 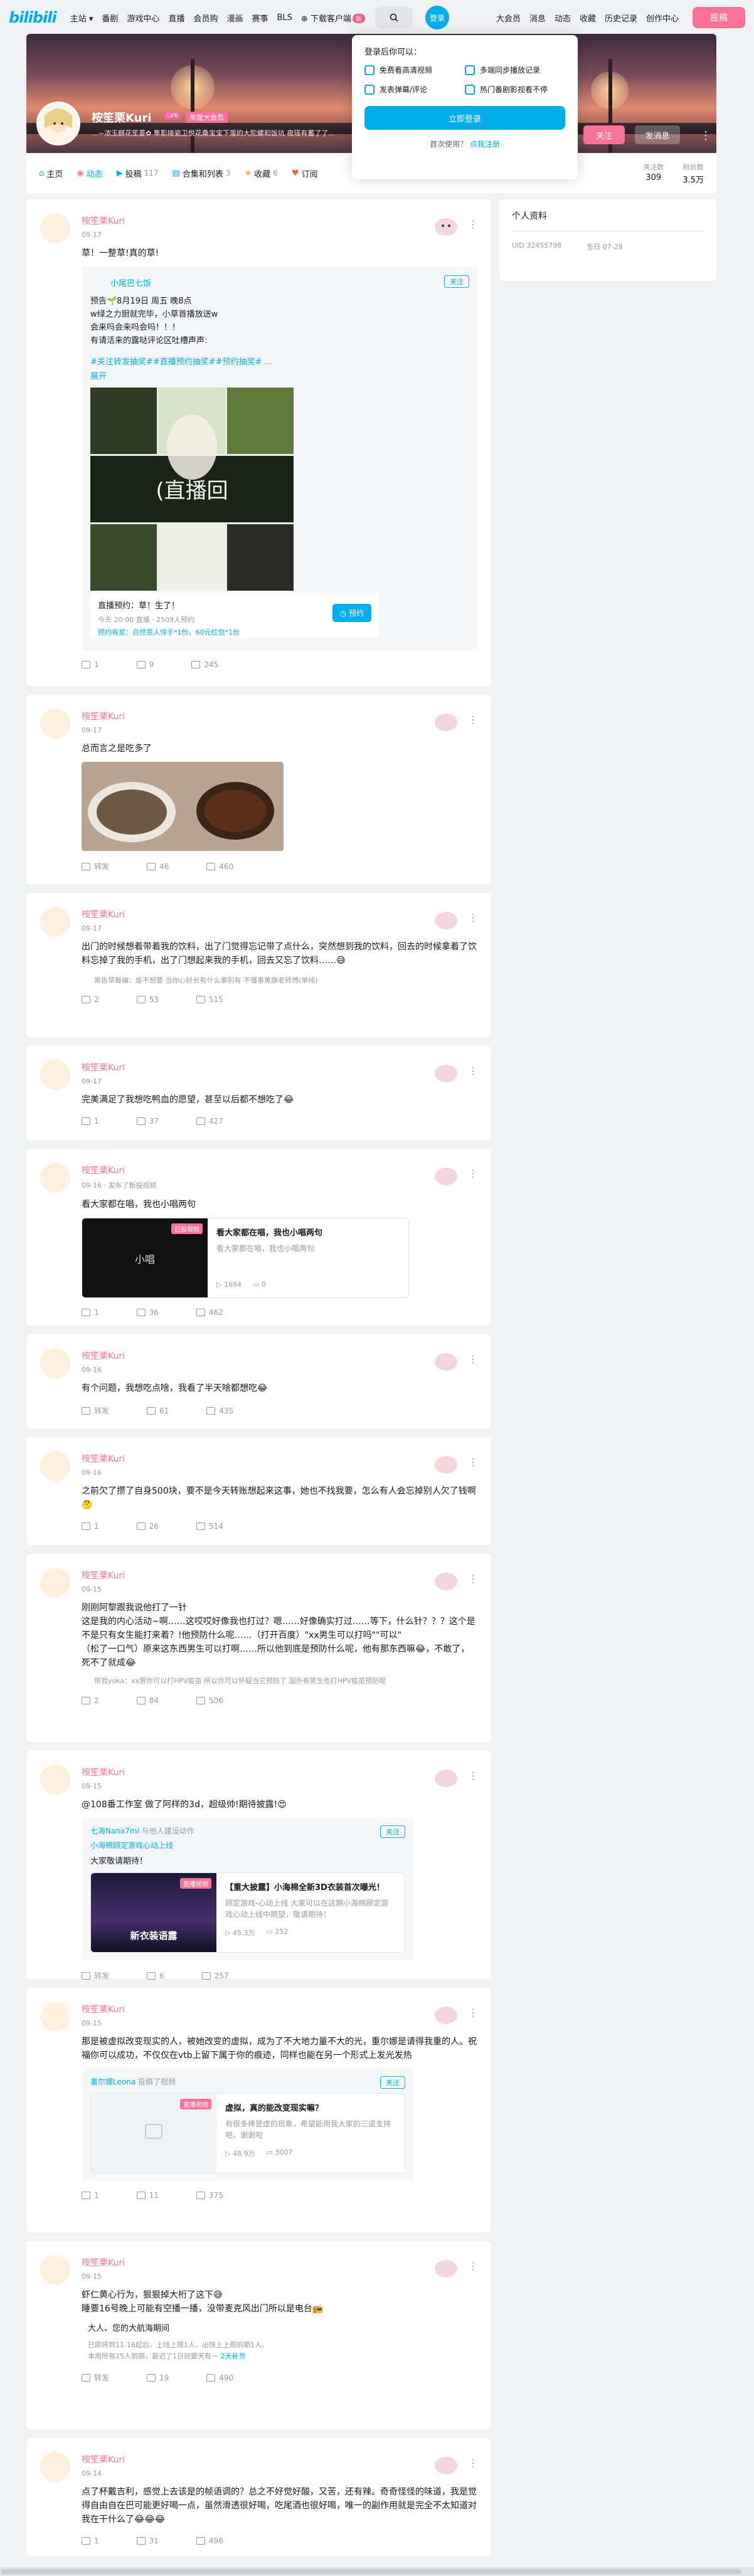 I want to click on login-now-button: 立即登录, so click(x=464, y=118).